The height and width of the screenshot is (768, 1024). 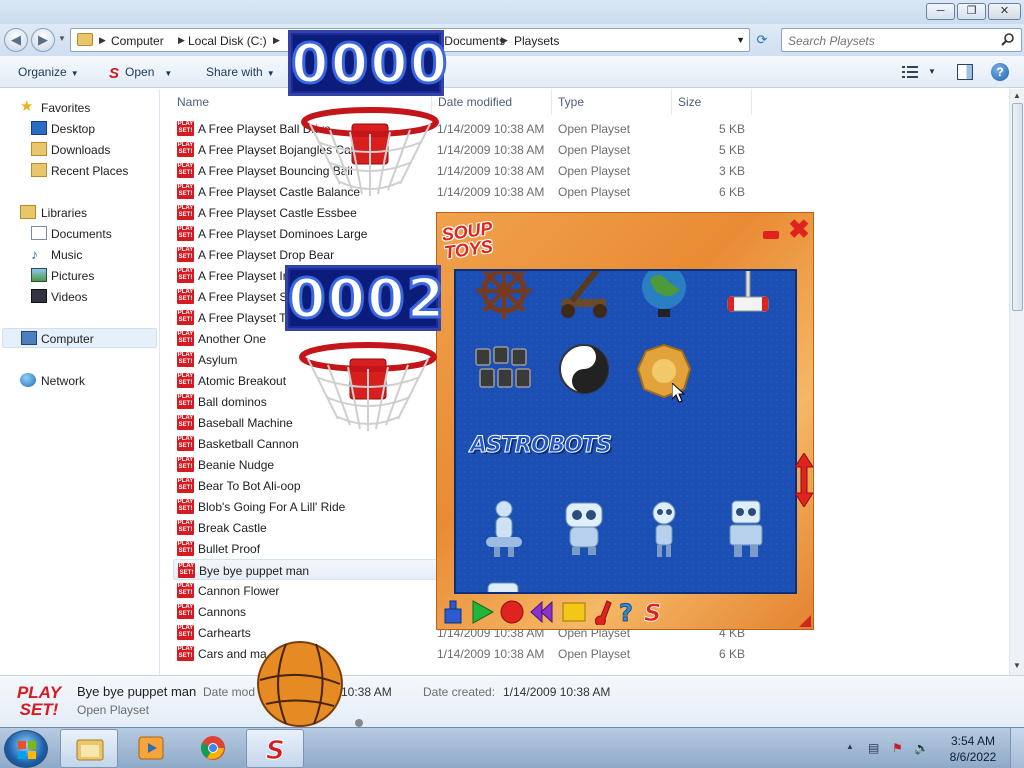 What do you see at coordinates (574, 612) in the screenshot?
I see `yellow-square-icon` at bounding box center [574, 612].